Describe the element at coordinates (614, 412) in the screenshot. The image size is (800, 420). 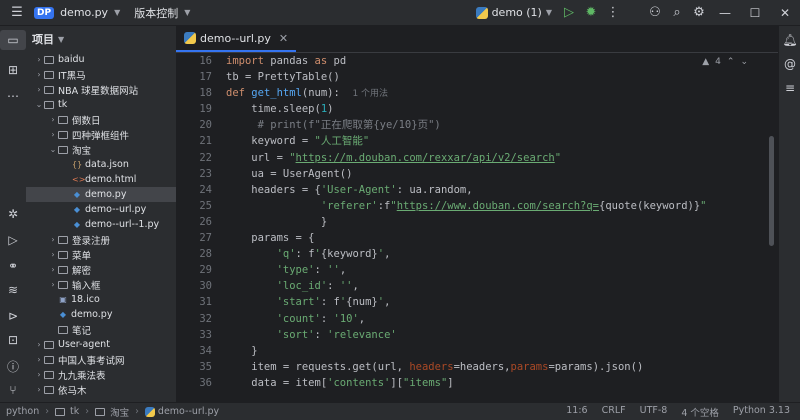
I see `line-separator: CRLF` at that location.